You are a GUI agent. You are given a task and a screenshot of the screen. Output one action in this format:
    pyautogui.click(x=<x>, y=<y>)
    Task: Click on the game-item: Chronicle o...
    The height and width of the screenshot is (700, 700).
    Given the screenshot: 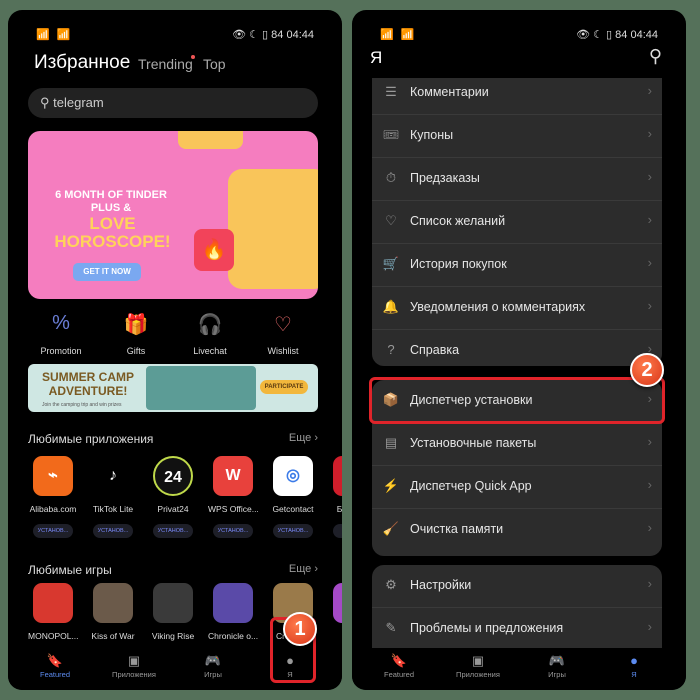 What is the action you would take?
    pyautogui.click(x=233, y=612)
    